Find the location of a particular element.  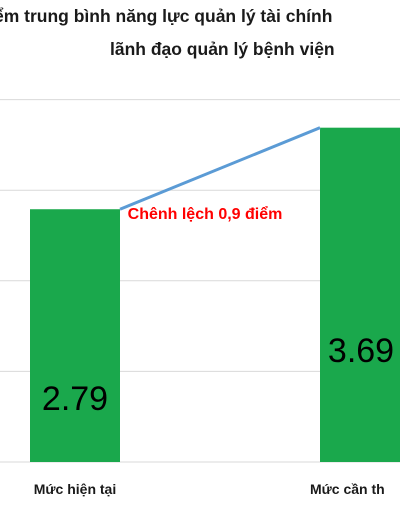

connector-group is located at coordinates (220, 168).